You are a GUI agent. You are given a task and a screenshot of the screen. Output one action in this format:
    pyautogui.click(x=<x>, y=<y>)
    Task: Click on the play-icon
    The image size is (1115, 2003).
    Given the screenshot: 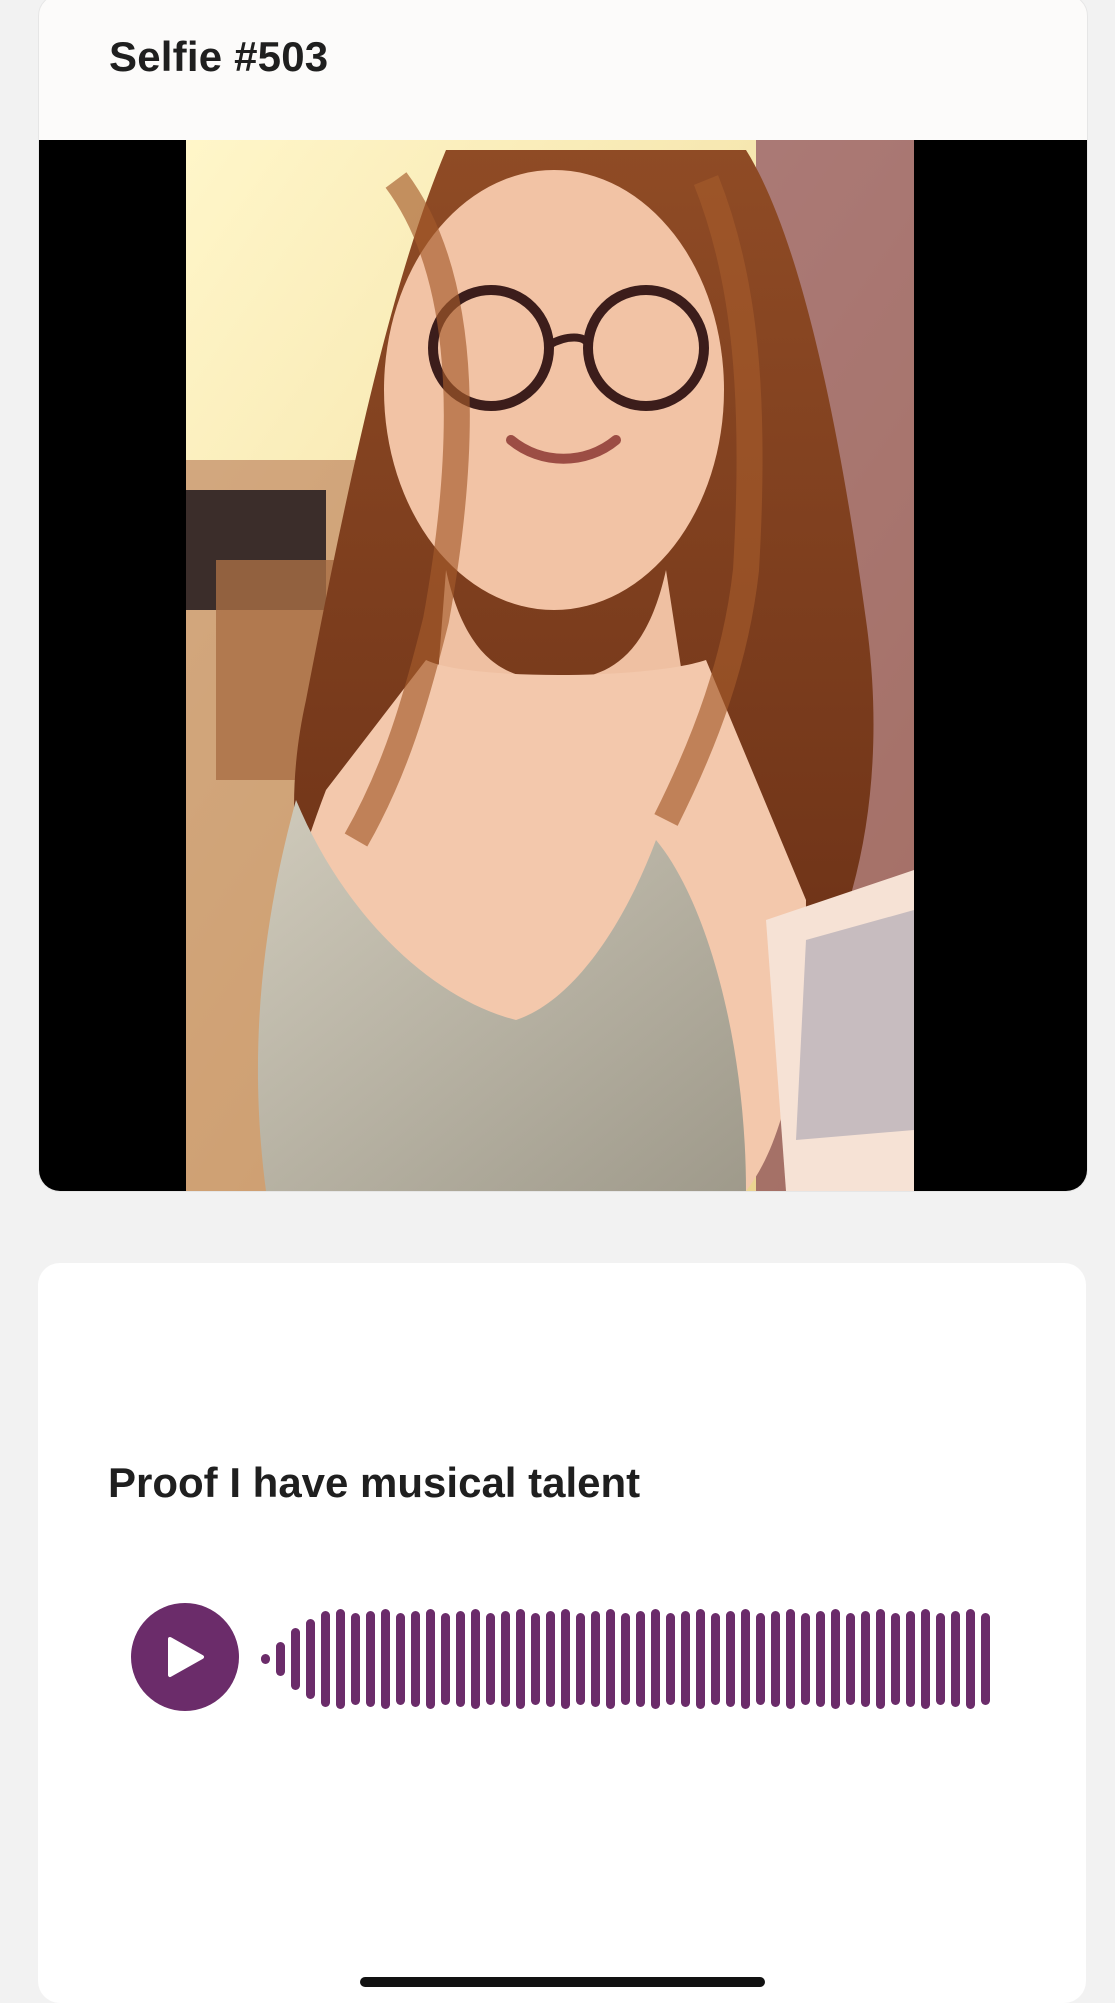 What is the action you would take?
    pyautogui.click(x=186, y=1657)
    